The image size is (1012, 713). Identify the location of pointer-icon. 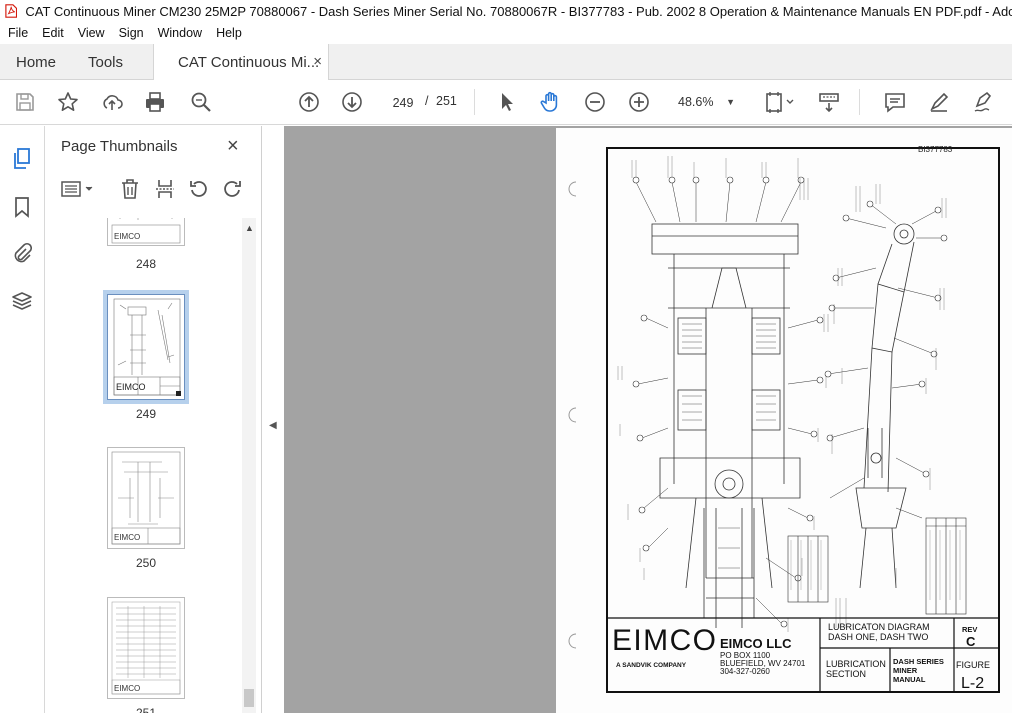
(507, 102).